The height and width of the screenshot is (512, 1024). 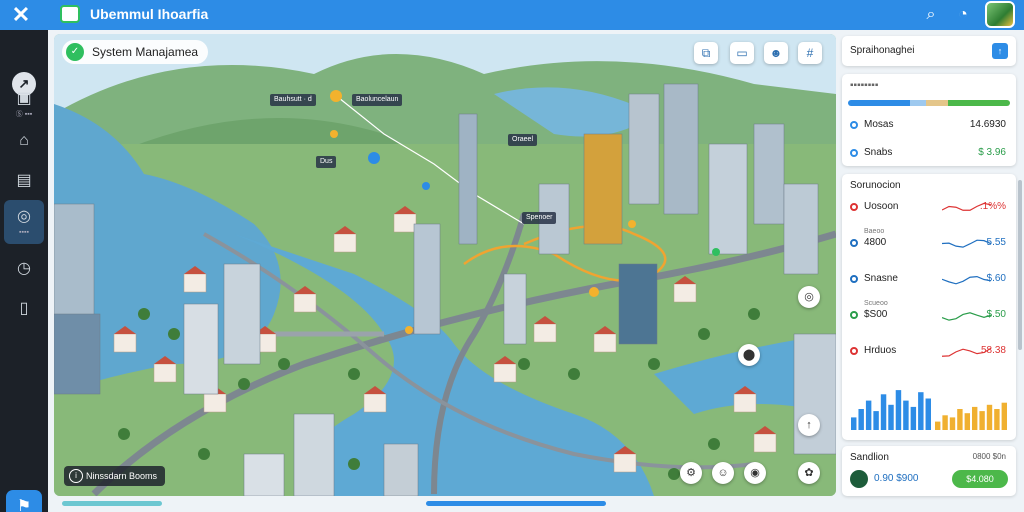 I want to click on stat-value: $ 3.96, so click(x=992, y=152).